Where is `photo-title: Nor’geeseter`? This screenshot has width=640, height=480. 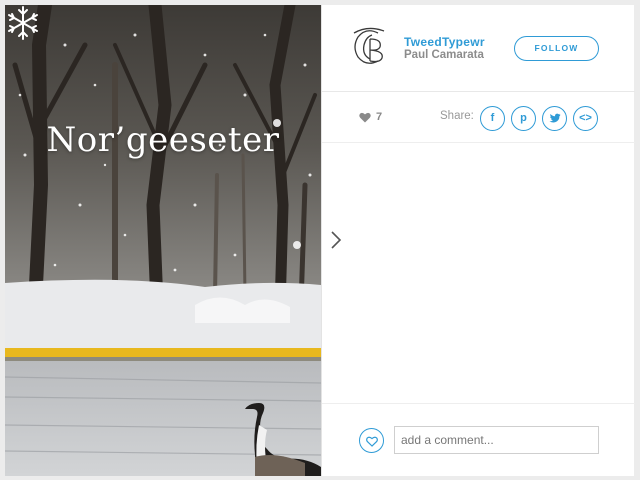 photo-title: Nor’geeseter is located at coordinates (163, 140).